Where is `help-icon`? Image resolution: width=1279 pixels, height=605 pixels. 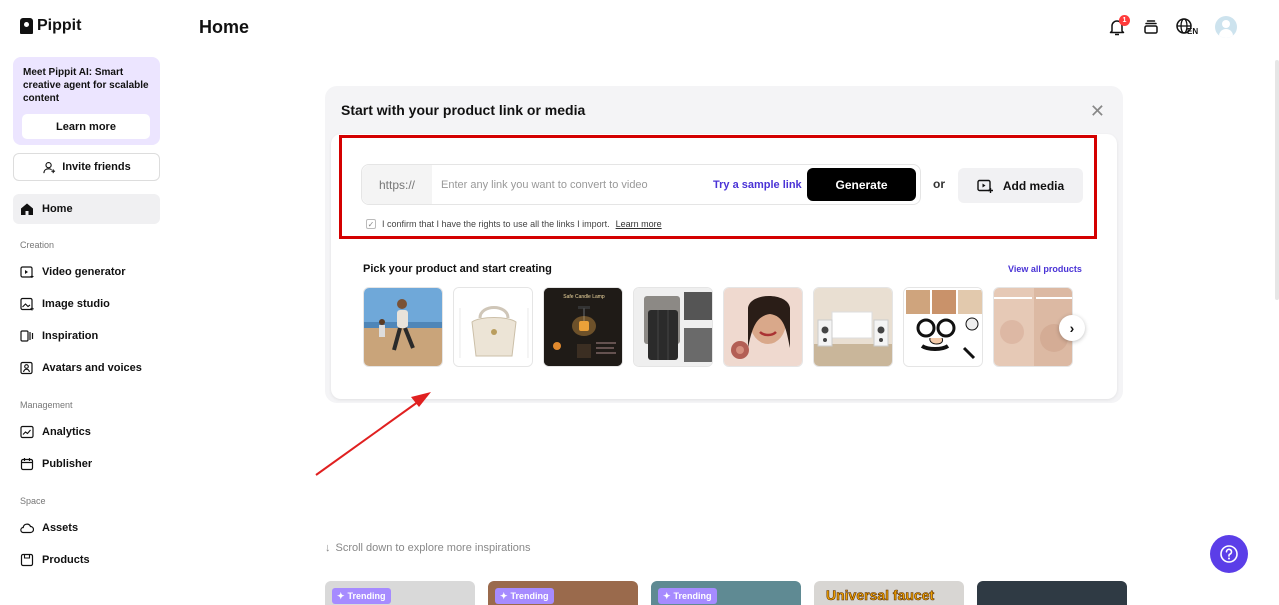 help-icon is located at coordinates (1229, 554).